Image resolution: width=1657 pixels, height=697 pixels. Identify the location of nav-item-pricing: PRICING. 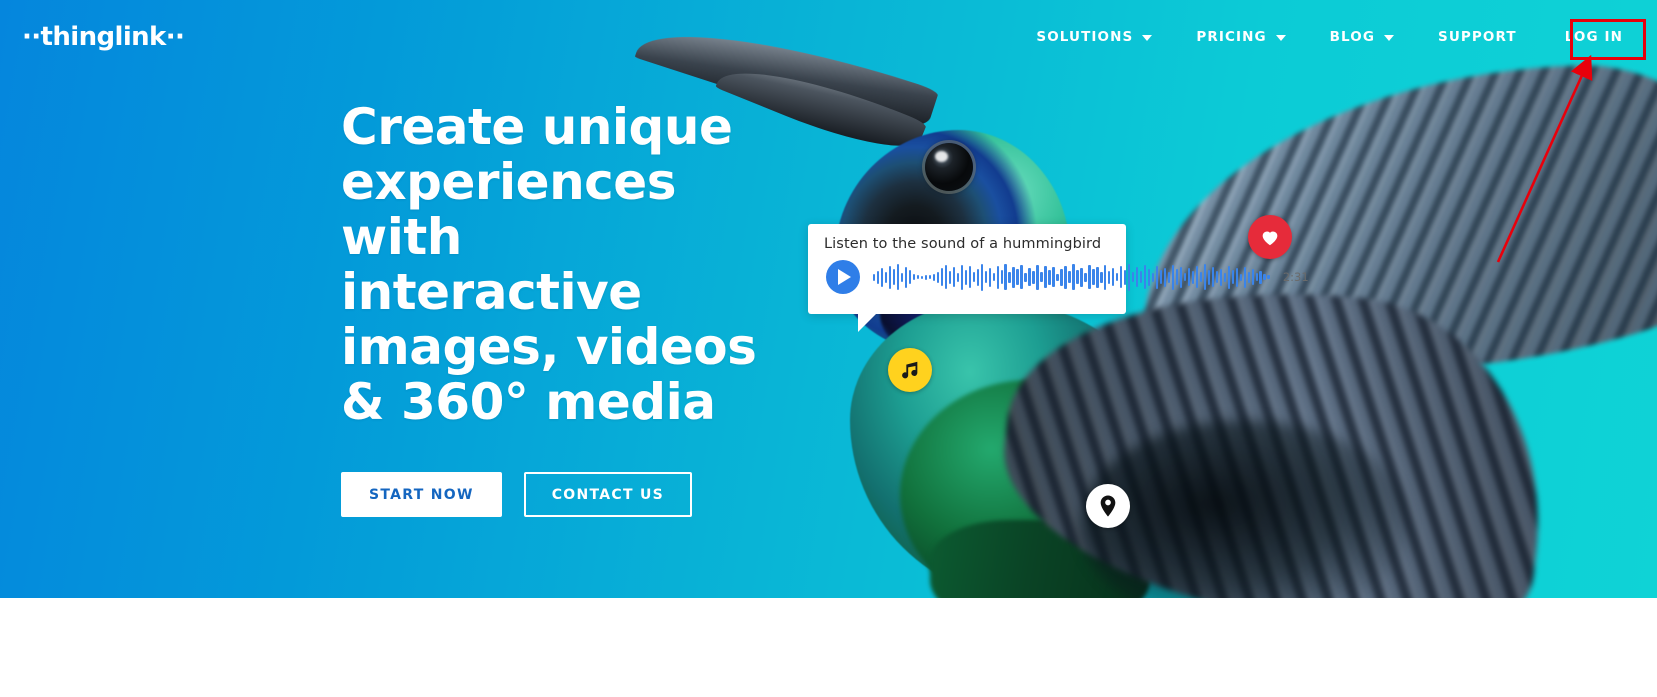
(1240, 37).